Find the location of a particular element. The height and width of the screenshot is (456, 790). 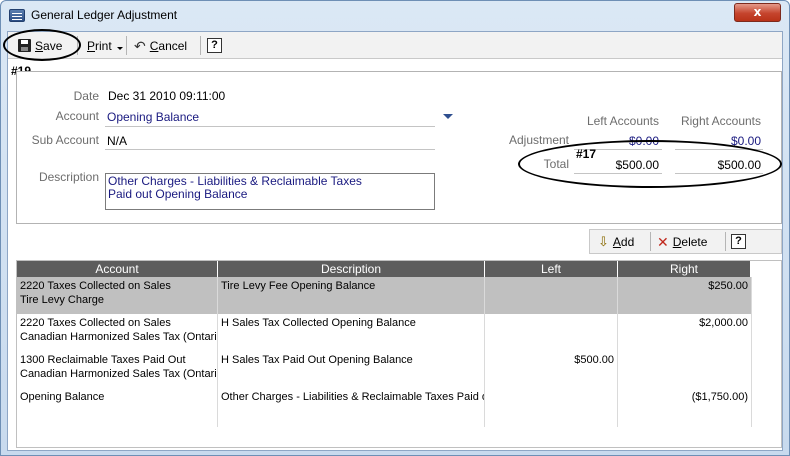

subaccount-line: Tire Levy Charge is located at coordinates (62, 300).